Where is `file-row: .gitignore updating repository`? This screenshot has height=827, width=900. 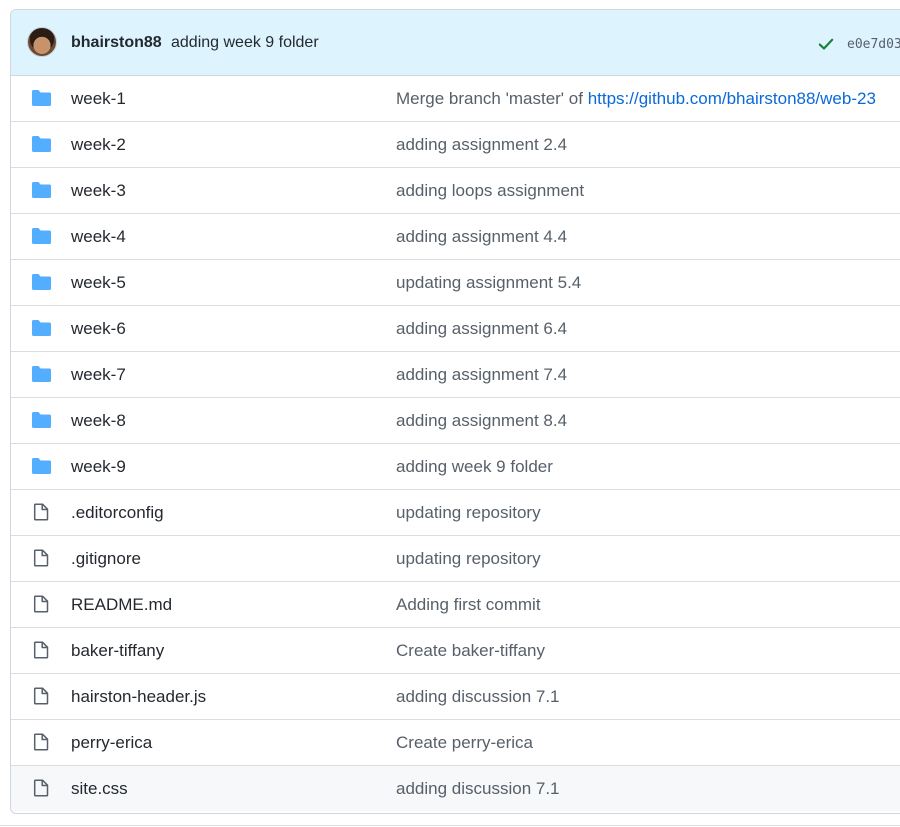
file-row: .gitignore updating repository is located at coordinates (455, 558).